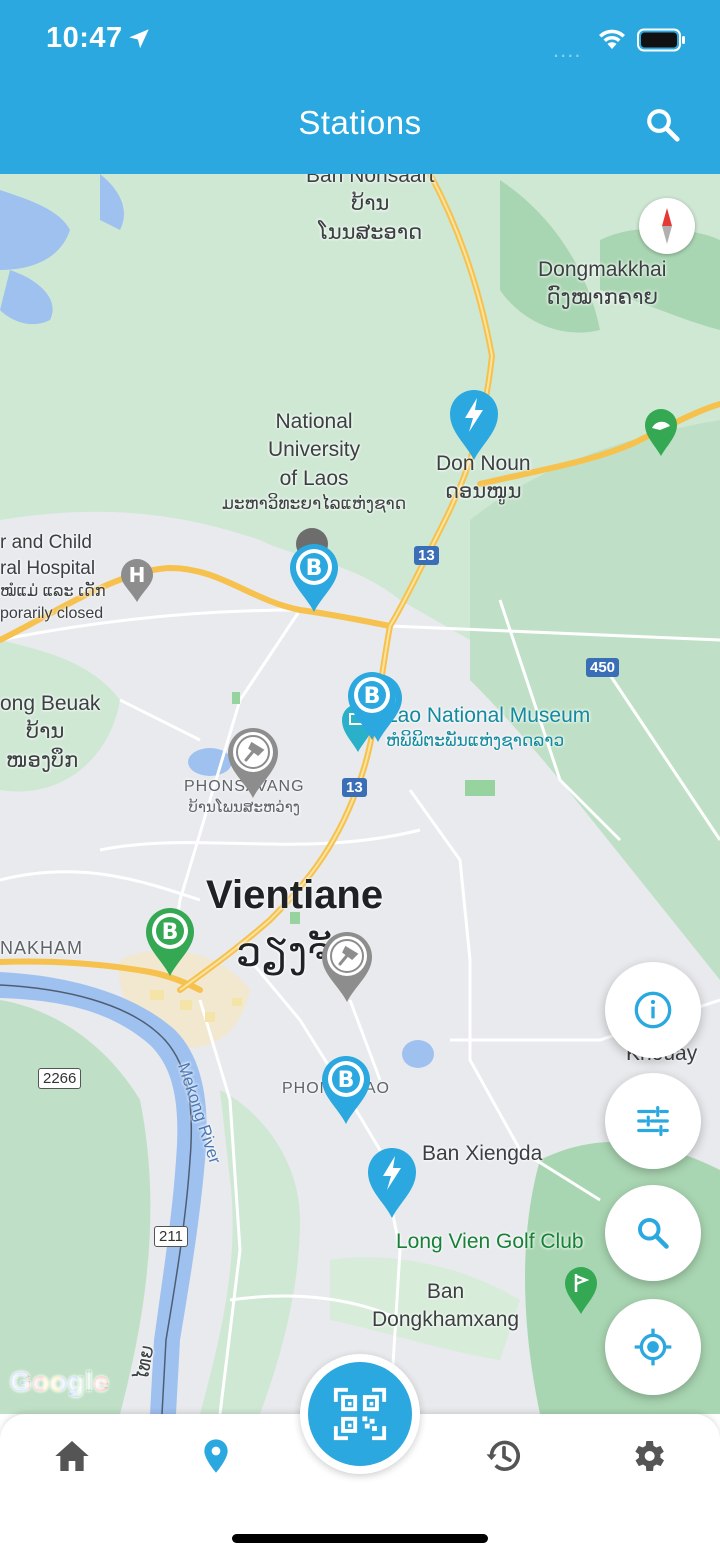 The width and height of the screenshot is (720, 1558). Describe the element at coordinates (446, 1306) in the screenshot. I see `map-label-ban-dongkhamxang: Ban Dongkhamxang` at that location.